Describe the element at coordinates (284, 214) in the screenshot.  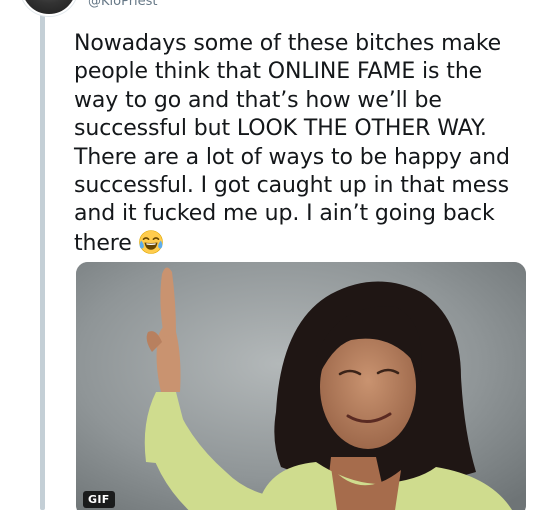
I see `tweet-text-line: and it fucked me up. I ain’t going back` at that location.